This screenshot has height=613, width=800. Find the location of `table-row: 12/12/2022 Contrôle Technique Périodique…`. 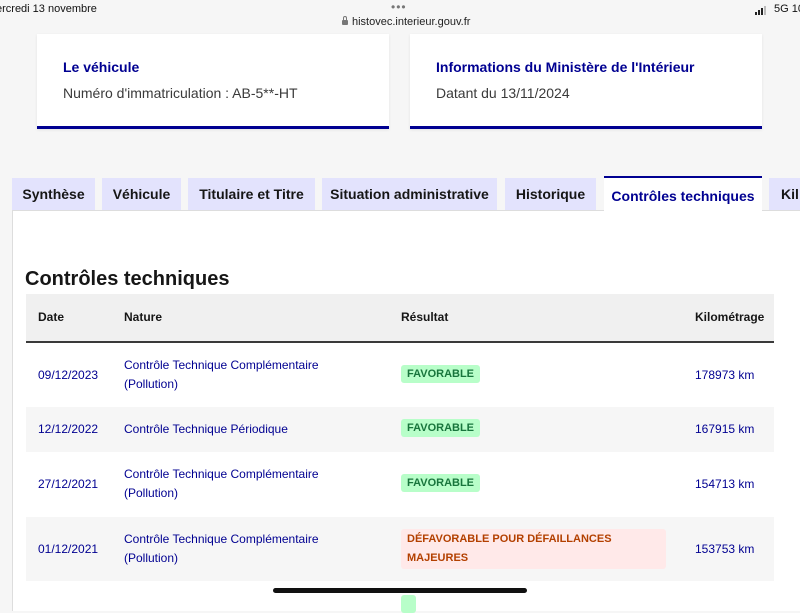

table-row: 12/12/2022 Contrôle Technique Périodique… is located at coordinates (400, 429).